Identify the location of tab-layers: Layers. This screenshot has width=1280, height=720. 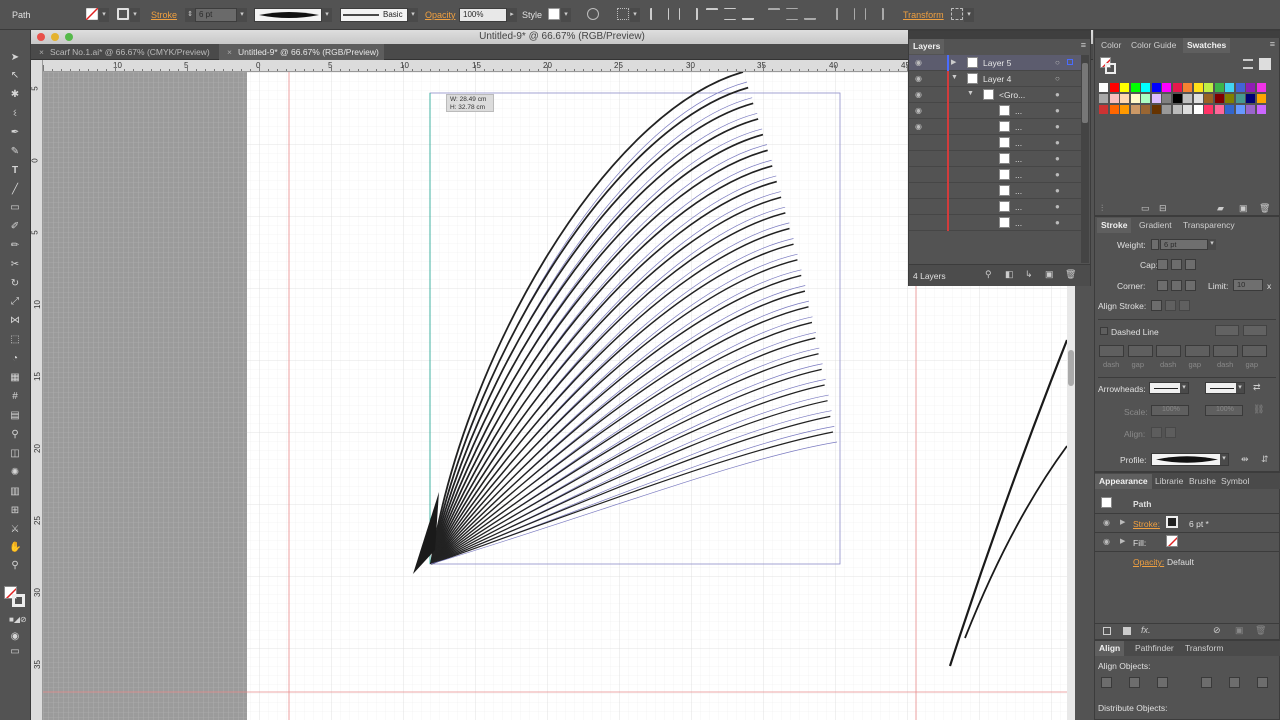
(927, 46).